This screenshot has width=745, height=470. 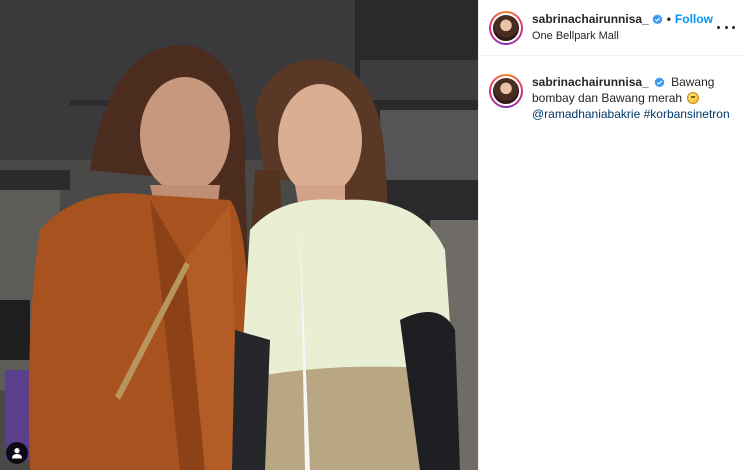 What do you see at coordinates (693, 98) in the screenshot?
I see `grinning-sweat-emoji-icon` at bounding box center [693, 98].